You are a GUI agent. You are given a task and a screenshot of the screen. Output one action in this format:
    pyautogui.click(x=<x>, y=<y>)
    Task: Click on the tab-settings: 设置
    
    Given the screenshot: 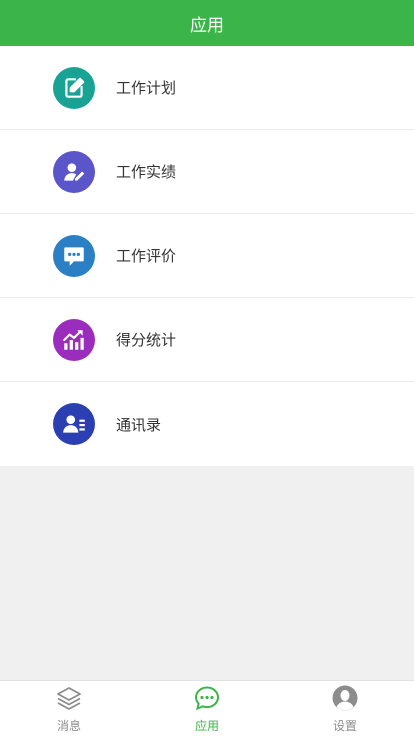 What is the action you would take?
    pyautogui.click(x=345, y=708)
    